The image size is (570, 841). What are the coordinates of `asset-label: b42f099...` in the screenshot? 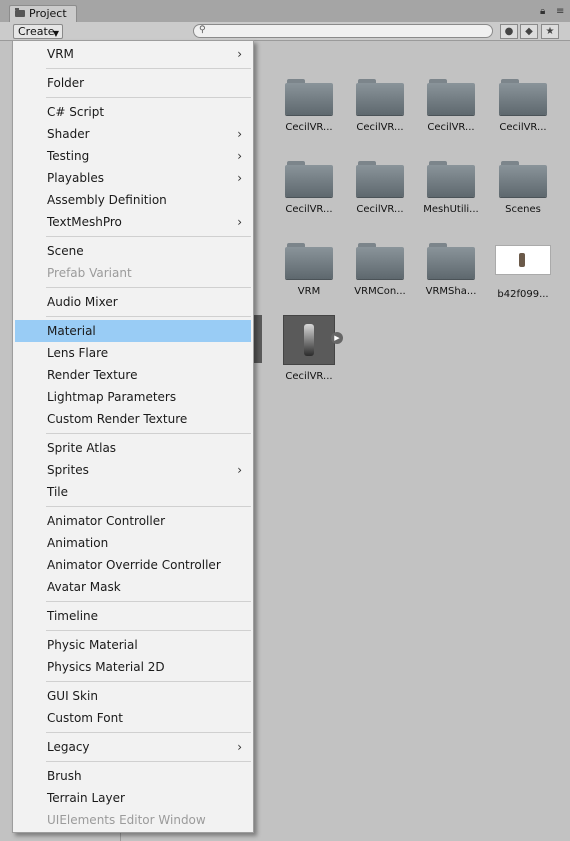 It's located at (523, 294).